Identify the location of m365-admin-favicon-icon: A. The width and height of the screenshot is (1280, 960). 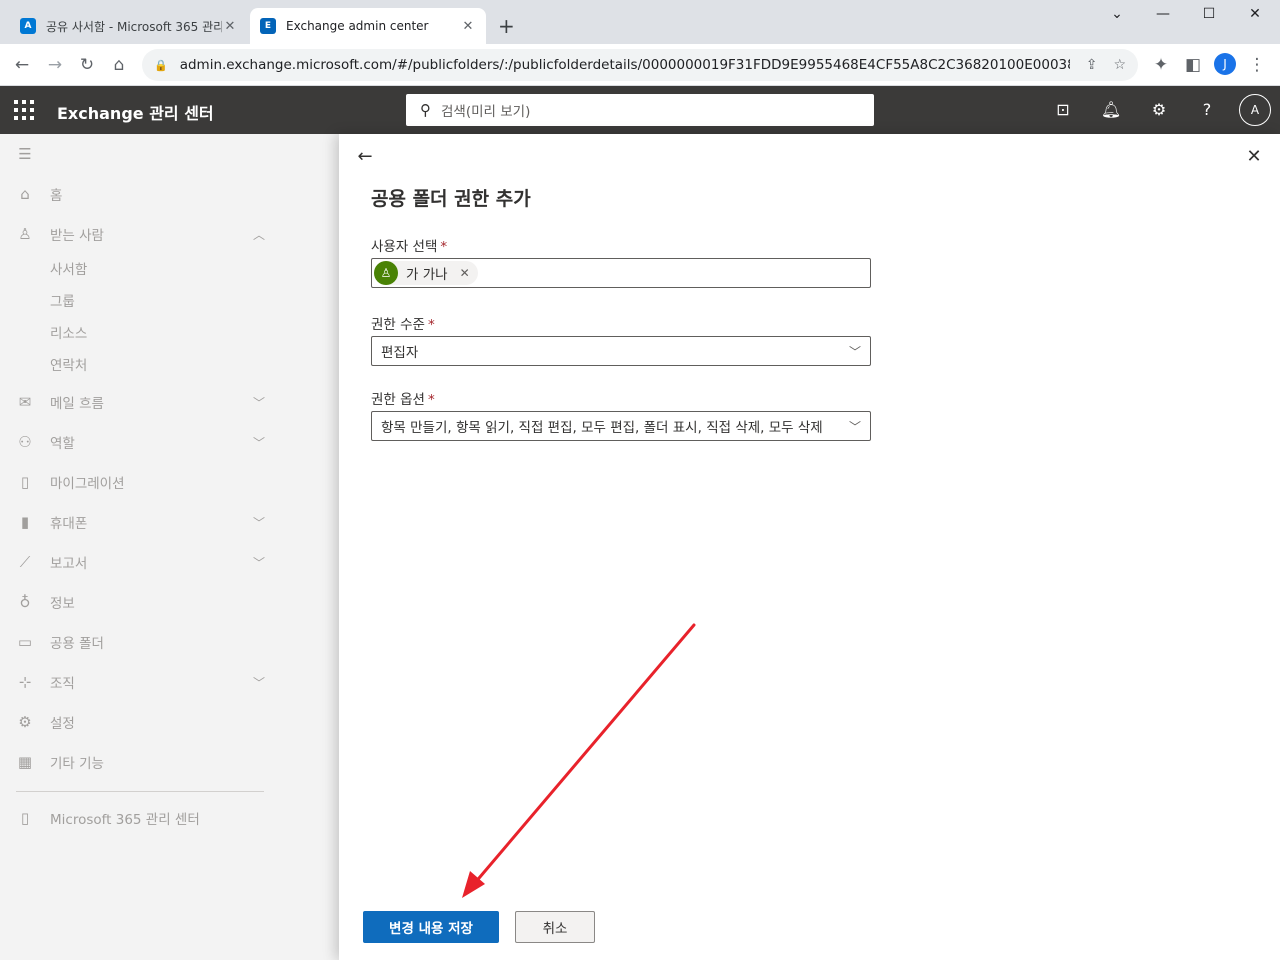
(28, 26).